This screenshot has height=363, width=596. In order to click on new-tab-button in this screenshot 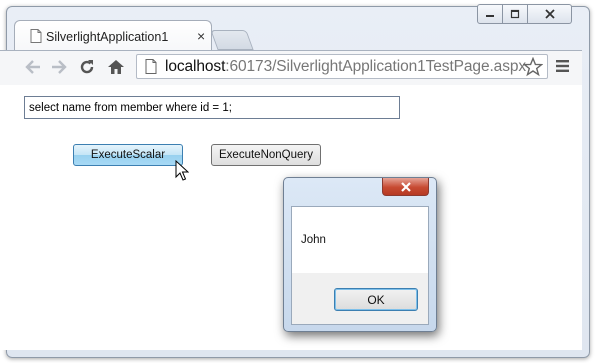, I will do `click(232, 40)`.